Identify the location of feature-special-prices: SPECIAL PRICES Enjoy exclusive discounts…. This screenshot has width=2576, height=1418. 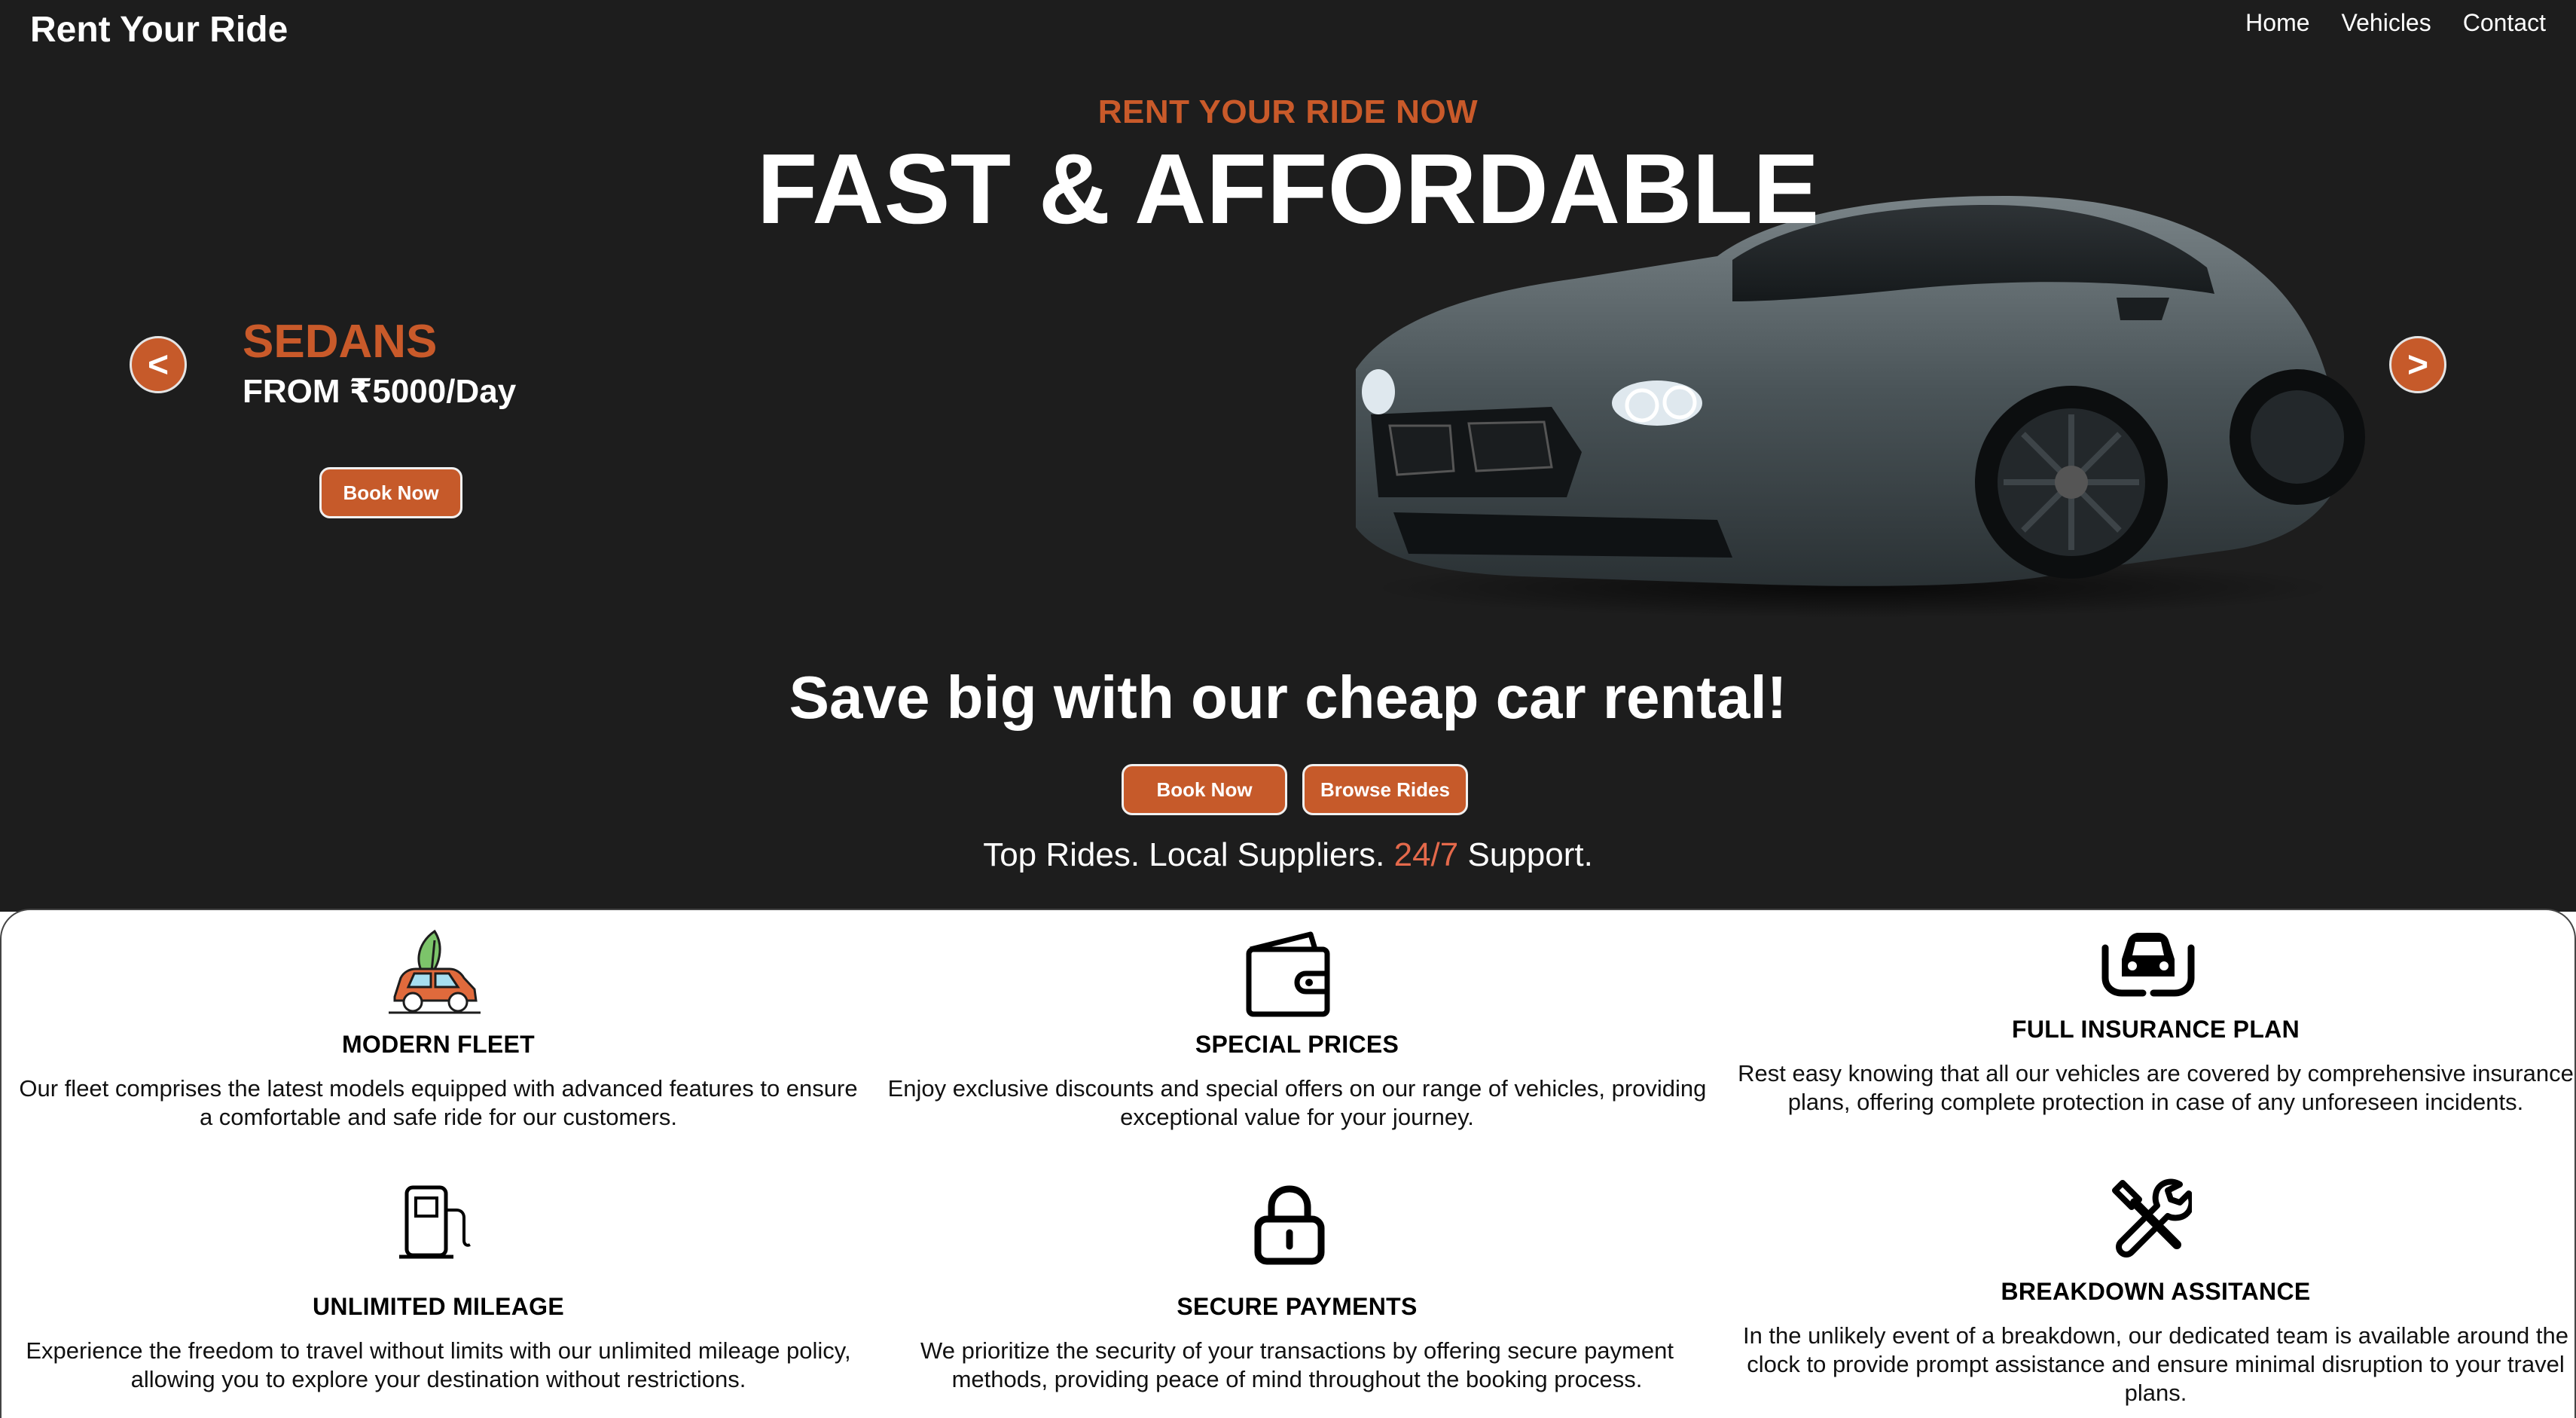
(1297, 1030).